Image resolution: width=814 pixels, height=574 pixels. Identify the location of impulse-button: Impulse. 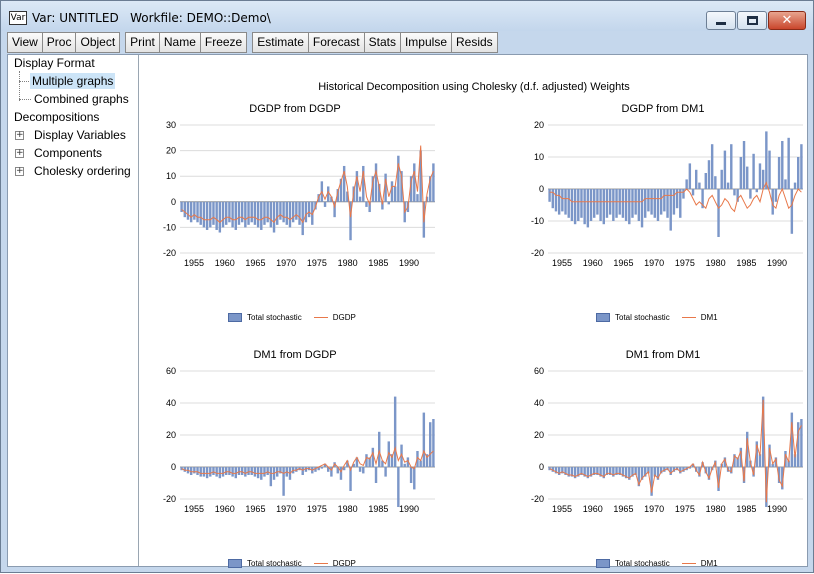
(425, 42).